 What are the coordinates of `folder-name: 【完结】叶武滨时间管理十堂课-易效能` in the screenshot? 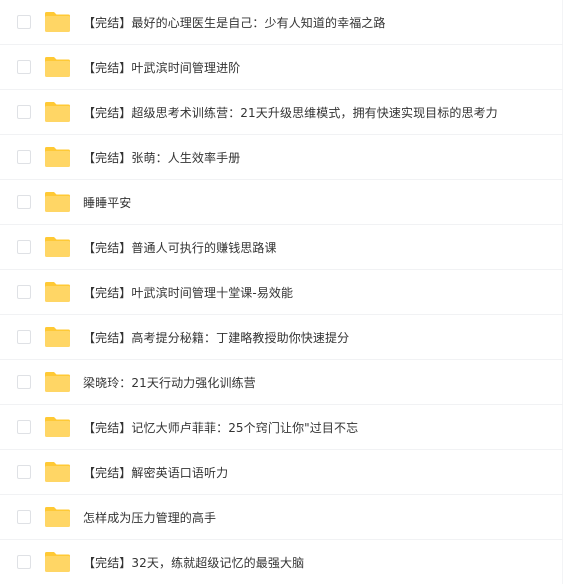 It's located at (188, 292).